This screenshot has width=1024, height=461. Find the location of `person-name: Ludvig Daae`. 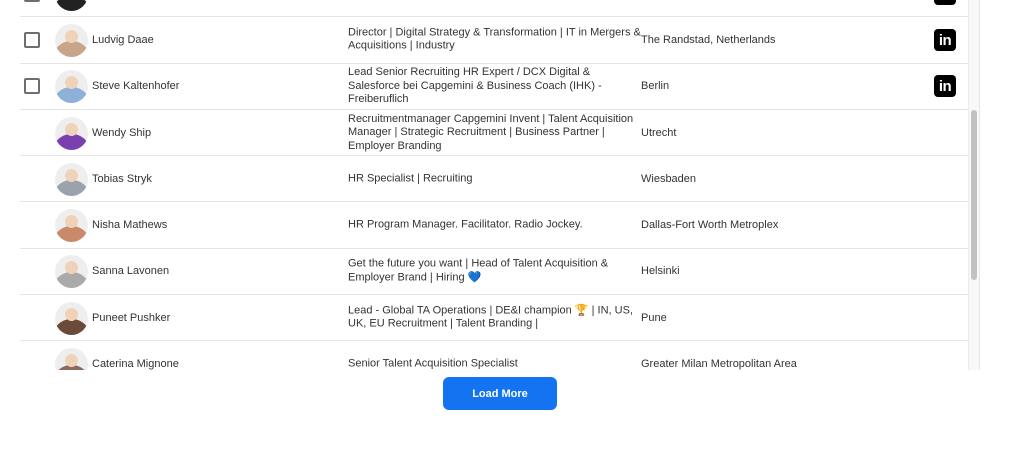

person-name: Ludvig Daae is located at coordinates (123, 40).